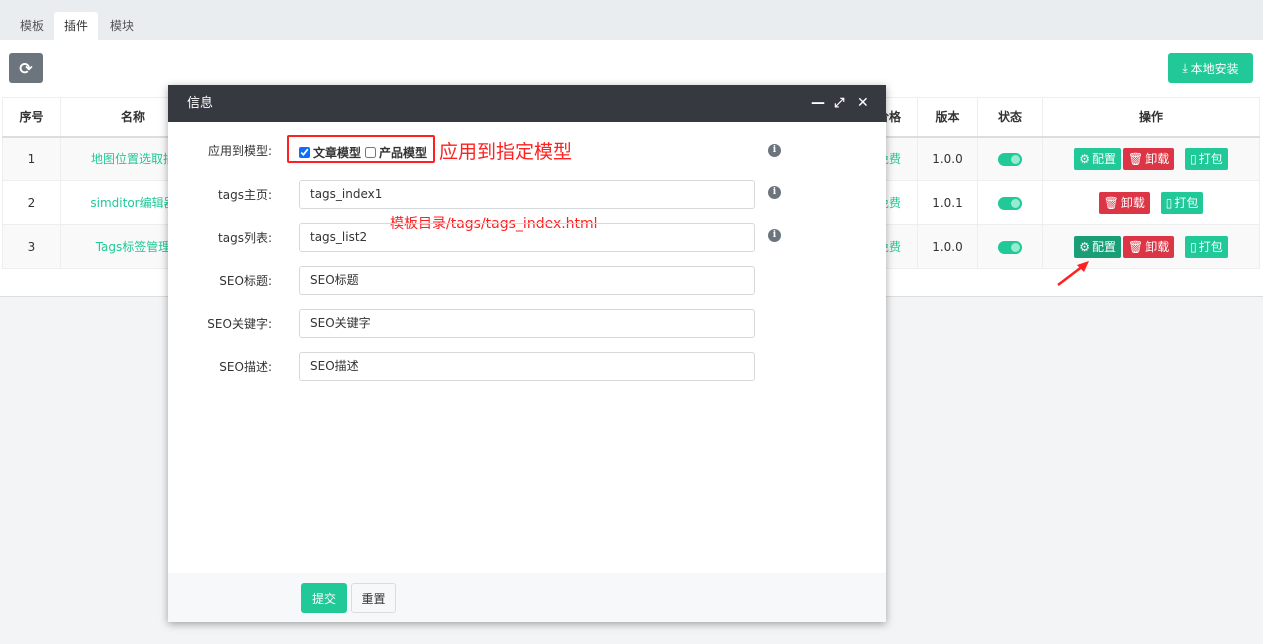  What do you see at coordinates (200, 103) in the screenshot?
I see `dialog-title: 信息` at bounding box center [200, 103].